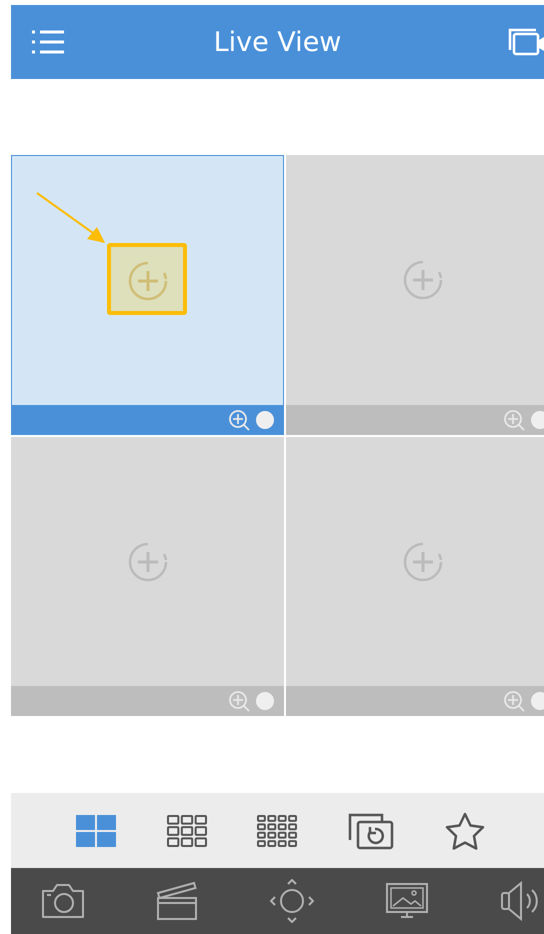  I want to click on pointer-arrow, so click(71, 218).